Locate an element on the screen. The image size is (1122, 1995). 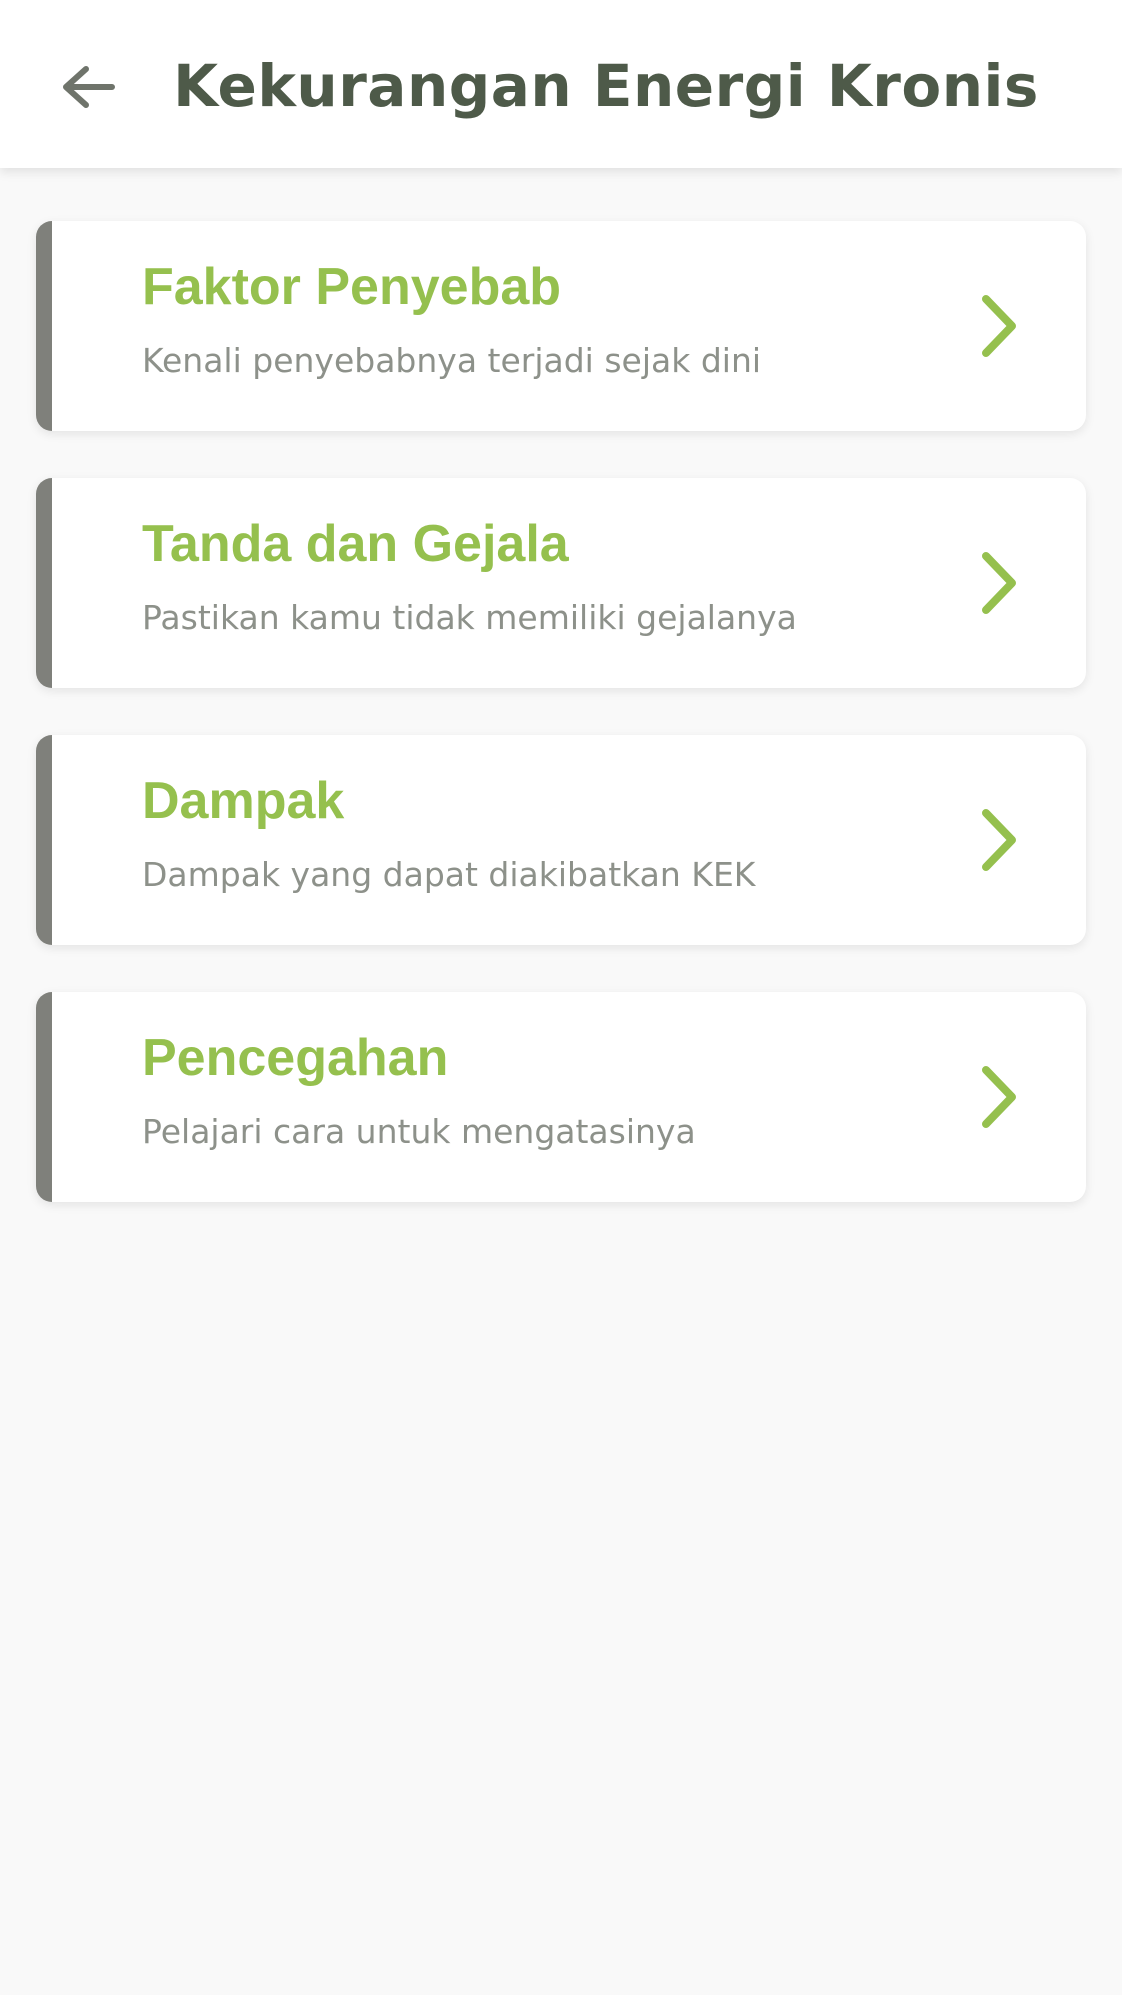
back-button is located at coordinates (88, 87).